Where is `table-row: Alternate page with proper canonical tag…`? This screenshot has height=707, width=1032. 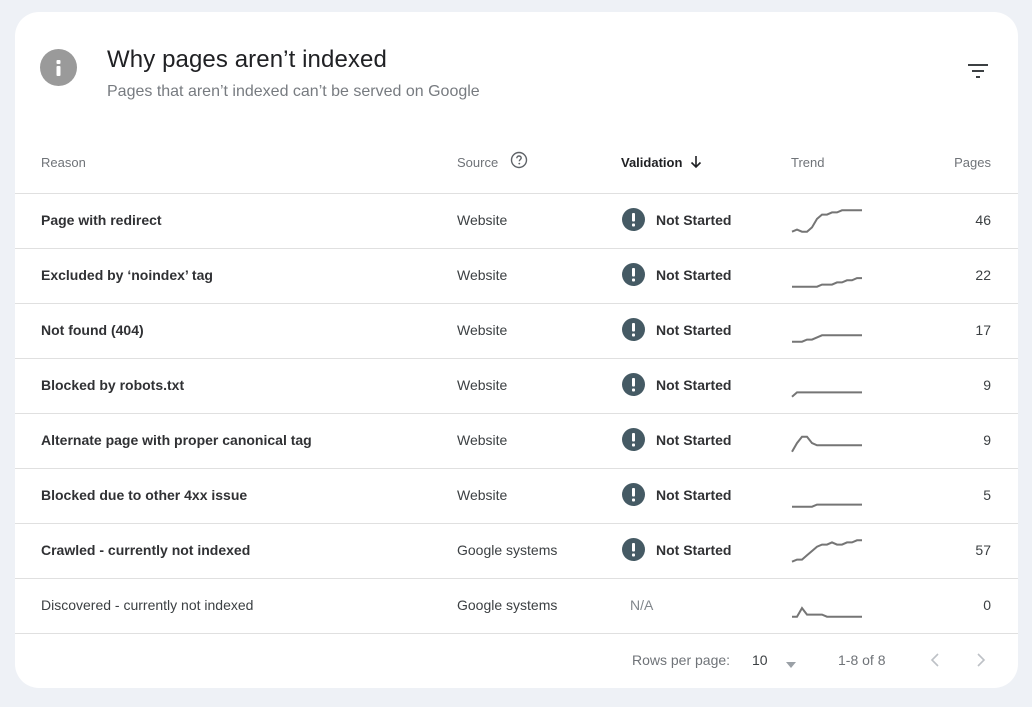 table-row: Alternate page with proper canonical tag… is located at coordinates (516, 441).